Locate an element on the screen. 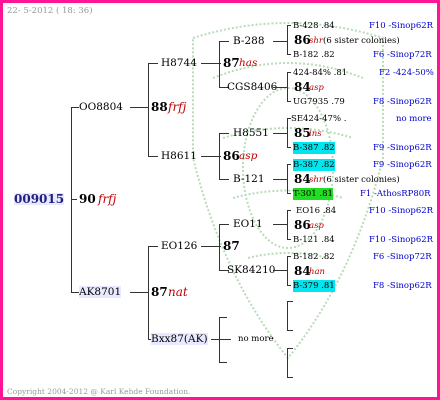 This screenshot has width=440, height=400. gen4-dam-dam-id: Bxx87(AK) is located at coordinates (179, 339).